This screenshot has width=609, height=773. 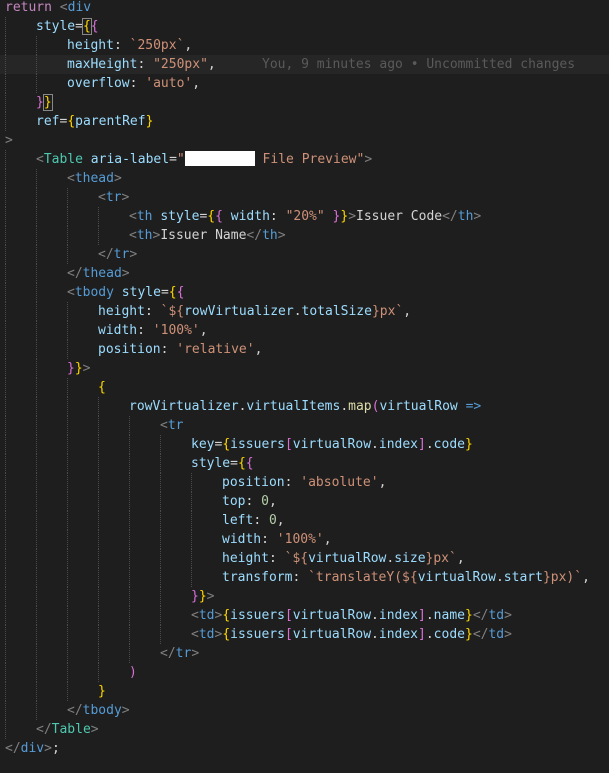 What do you see at coordinates (450, 216) in the screenshot?
I see `code-token: </` at bounding box center [450, 216].